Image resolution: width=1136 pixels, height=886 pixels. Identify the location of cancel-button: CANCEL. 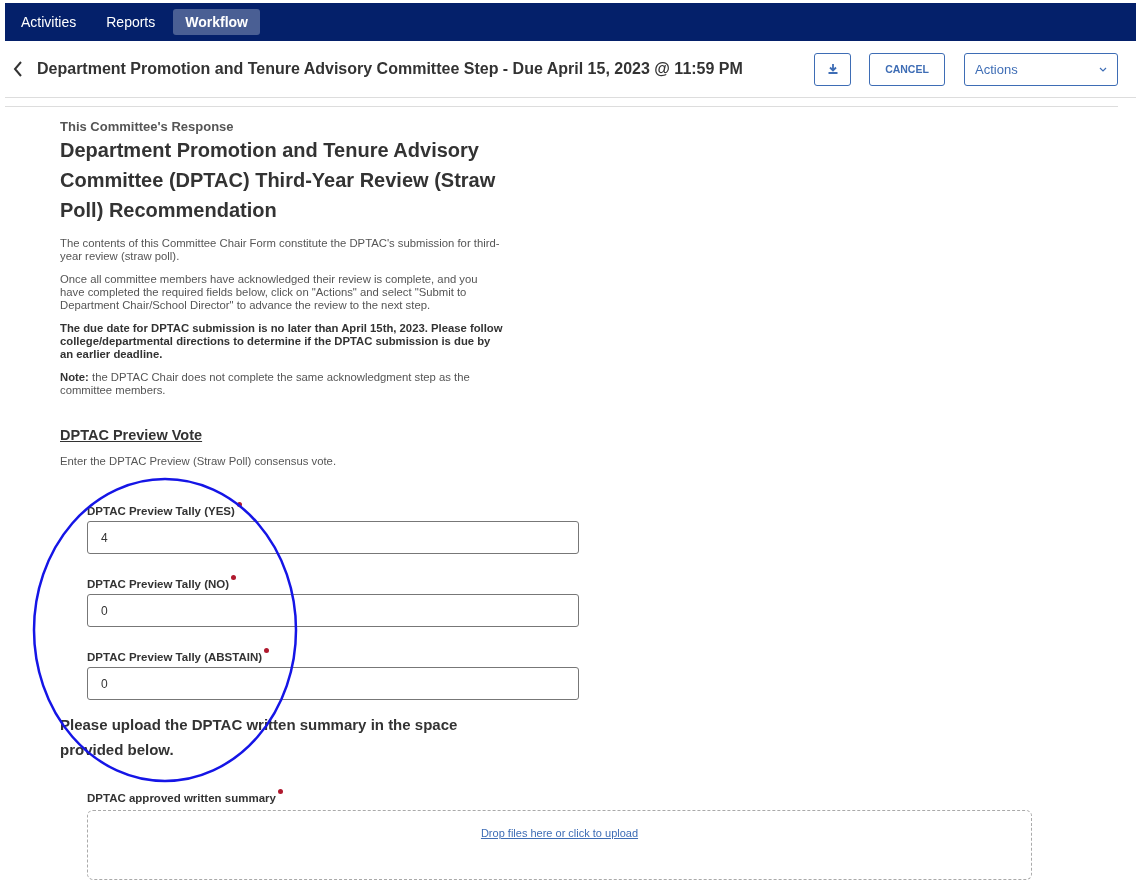
(907, 69).